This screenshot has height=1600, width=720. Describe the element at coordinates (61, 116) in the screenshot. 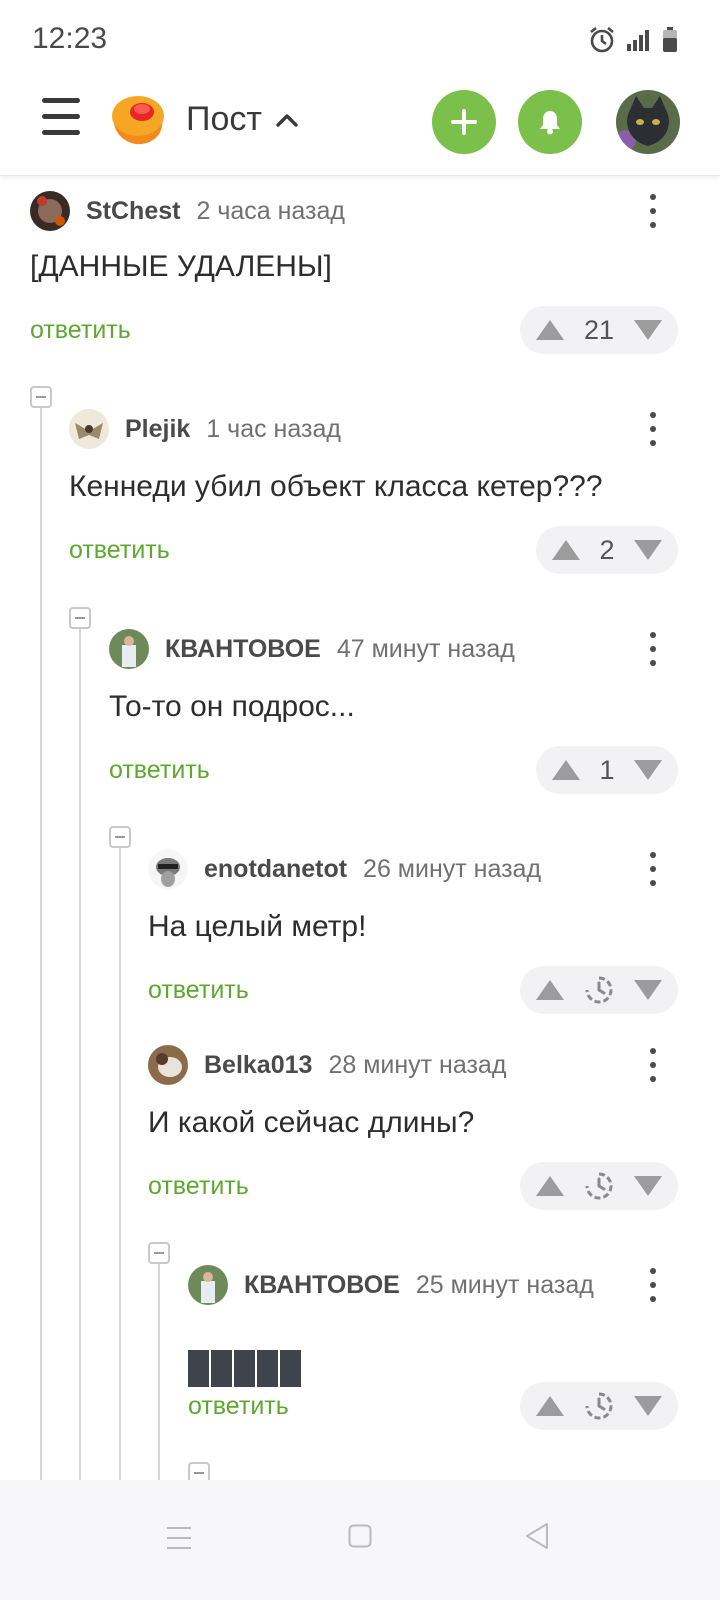

I see `menu-icon` at that location.